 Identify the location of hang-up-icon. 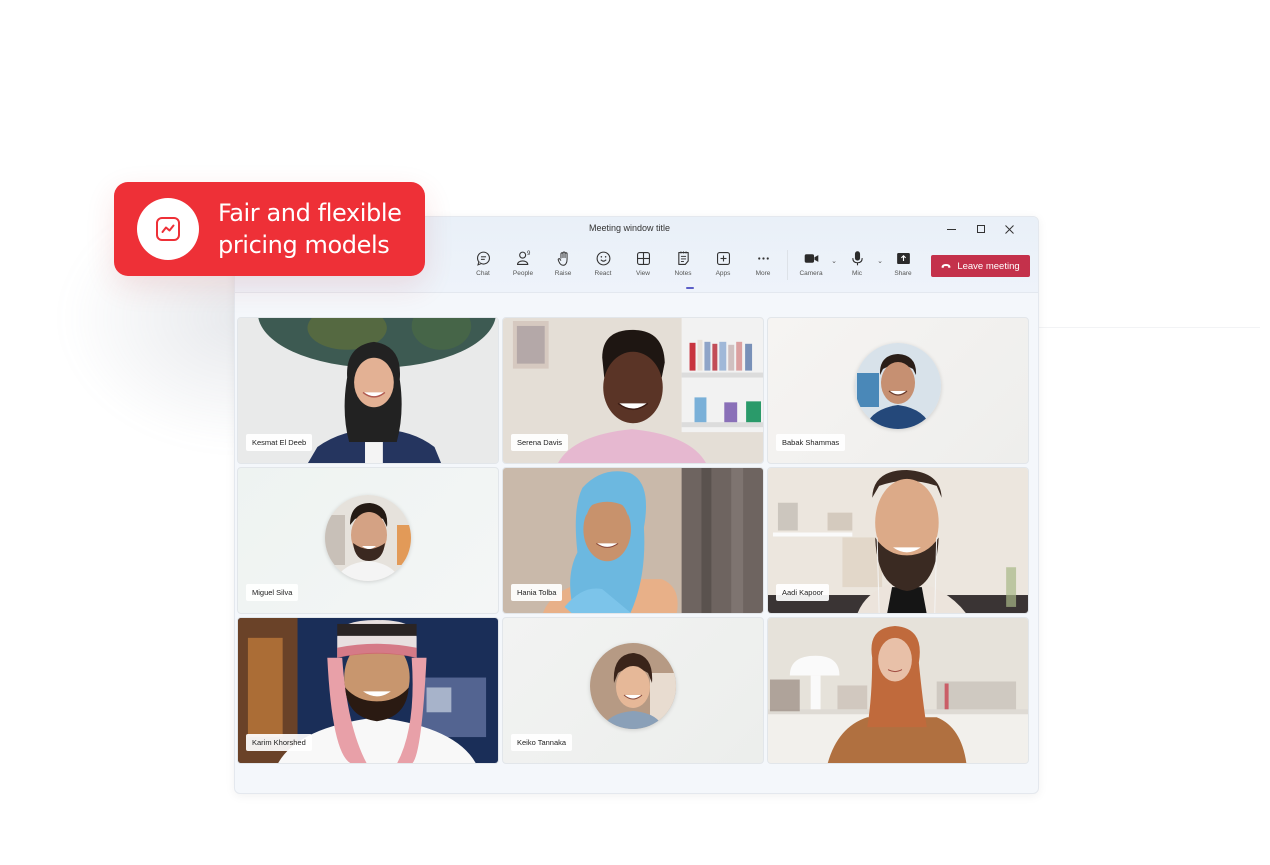
(946, 266).